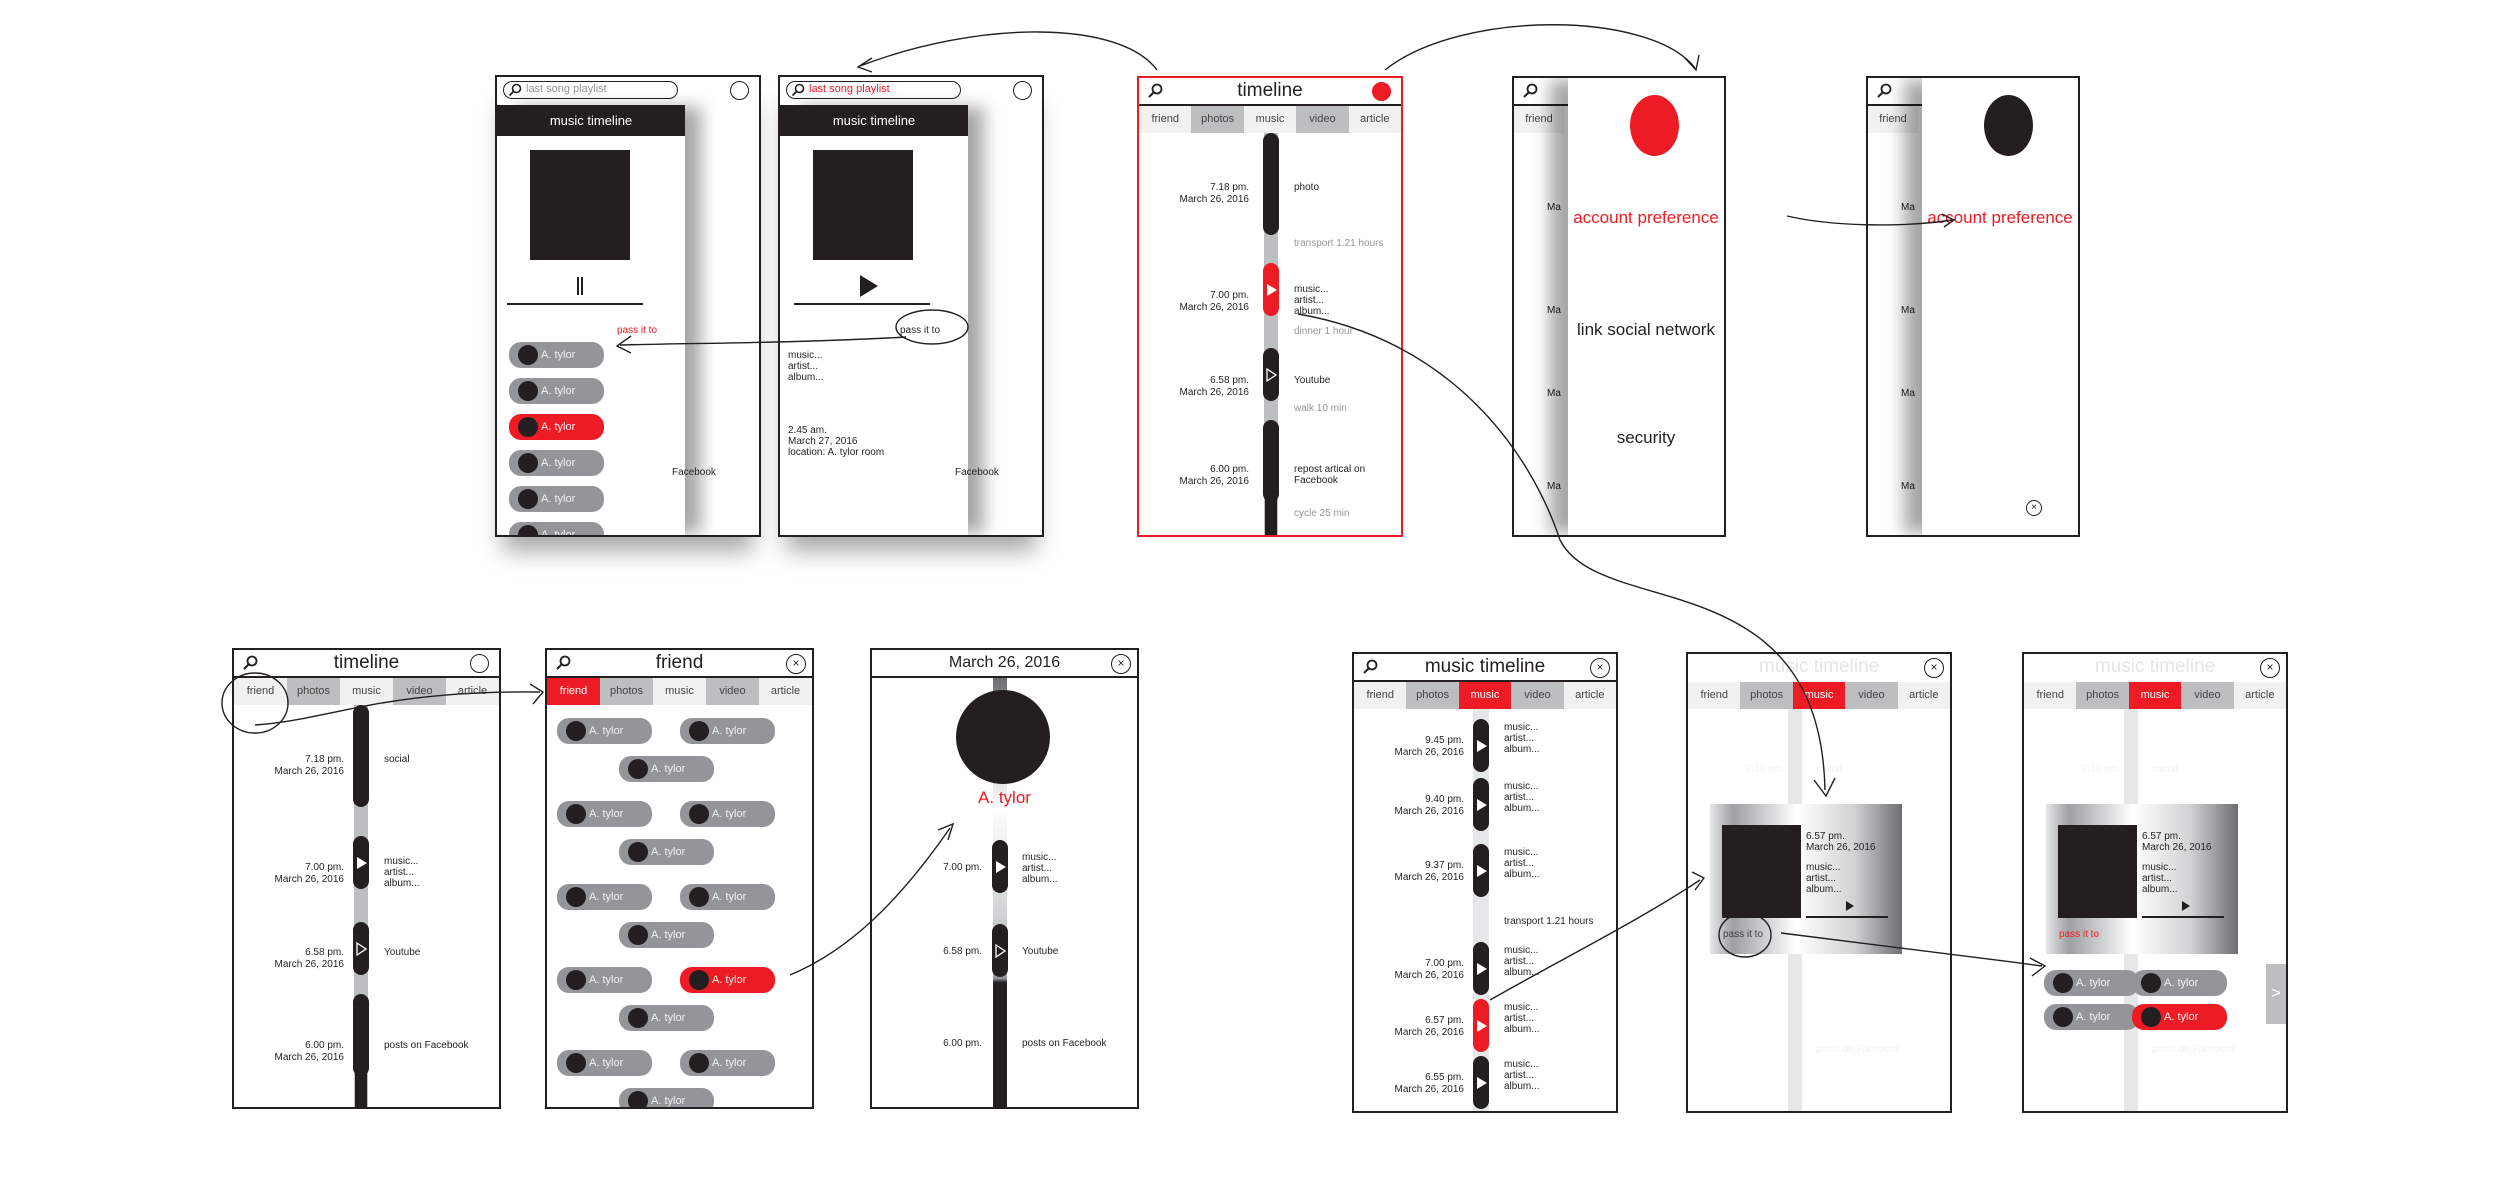  I want to click on menu-item-security: security, so click(1646, 438).